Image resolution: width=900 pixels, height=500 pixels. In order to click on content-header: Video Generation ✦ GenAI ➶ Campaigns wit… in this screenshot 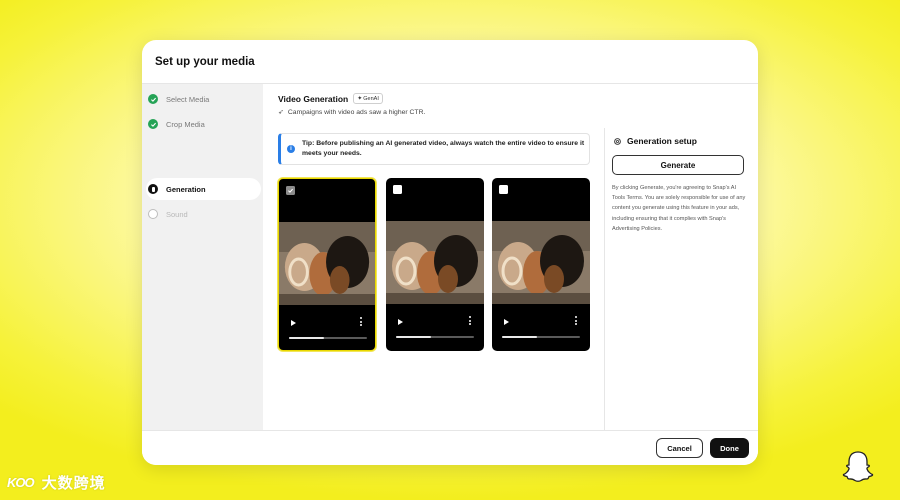, I will do `click(351, 104)`.